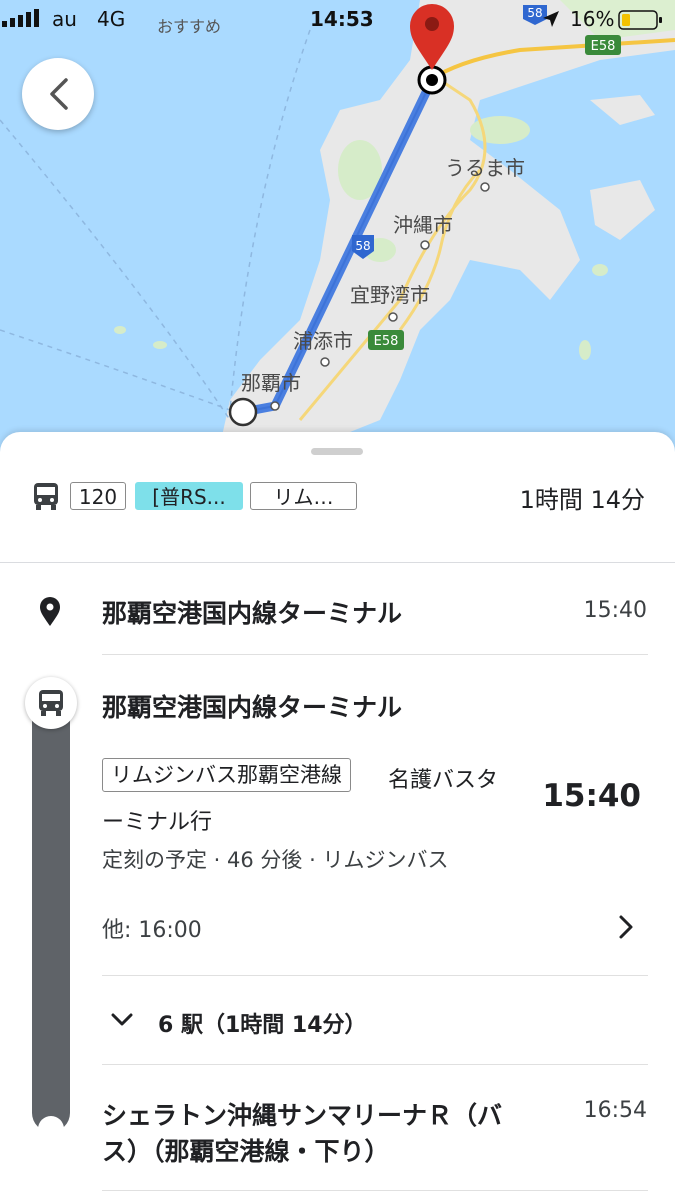  What do you see at coordinates (302, 1114) in the screenshot?
I see `arrival-stop-name: シェラトン沖縄サンマリーナＲ（バ` at bounding box center [302, 1114].